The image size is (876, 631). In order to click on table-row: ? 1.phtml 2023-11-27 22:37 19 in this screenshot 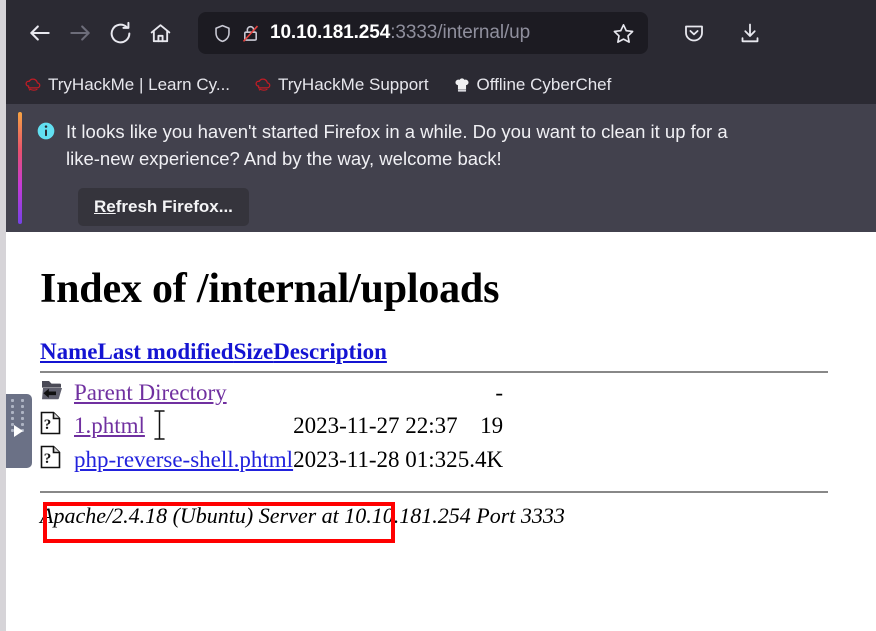, I will do `click(271, 426)`.